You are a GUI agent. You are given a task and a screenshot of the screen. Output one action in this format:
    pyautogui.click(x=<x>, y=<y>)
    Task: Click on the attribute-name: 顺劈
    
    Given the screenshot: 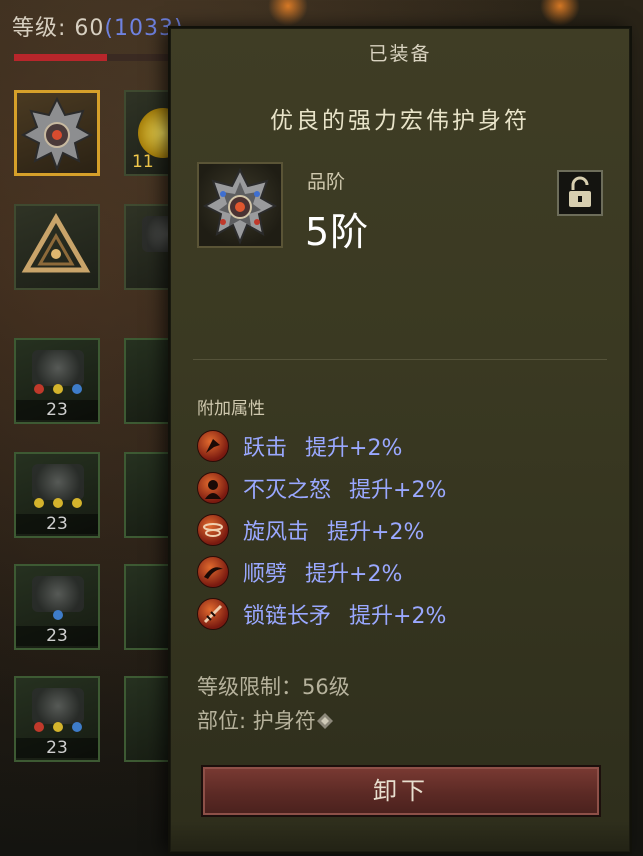 What is the action you would take?
    pyautogui.click(x=265, y=574)
    